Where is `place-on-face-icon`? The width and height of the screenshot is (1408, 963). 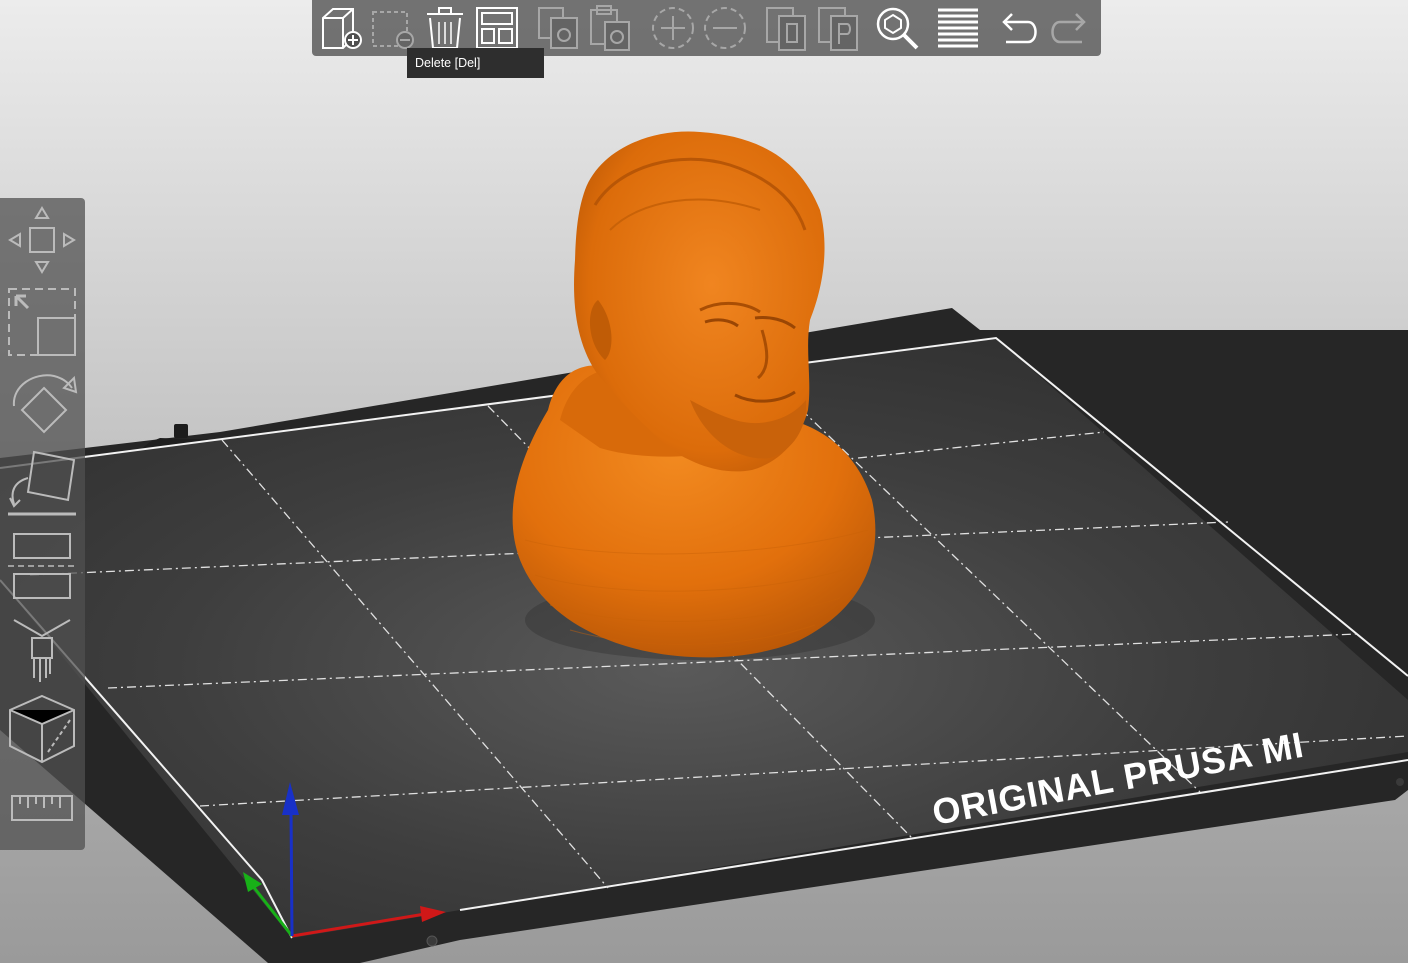 place-on-face-icon is located at coordinates (42, 483).